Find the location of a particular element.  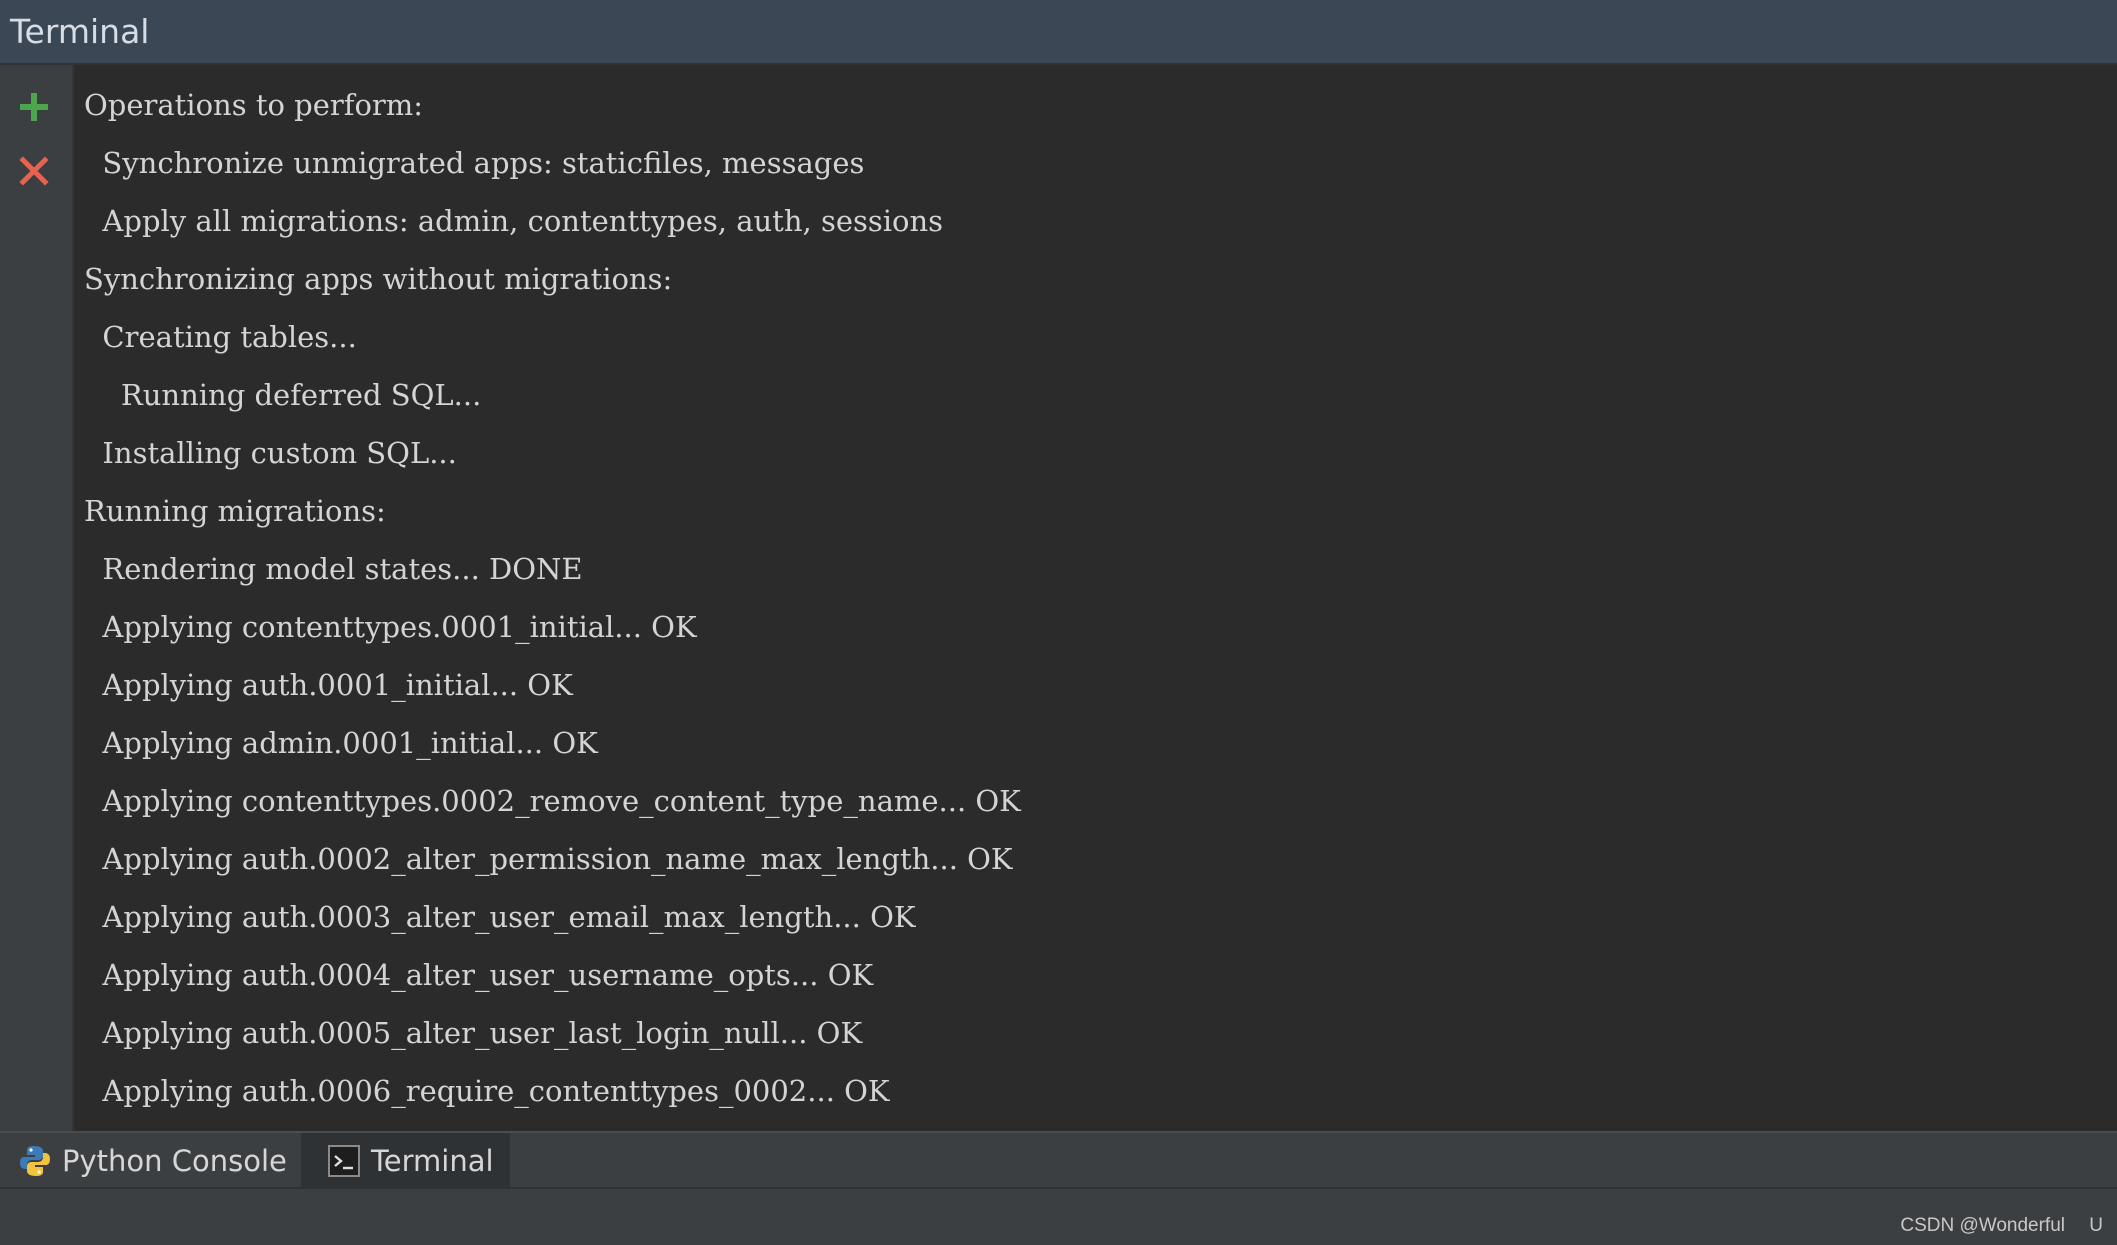

terminal-line: Applying contenttypes.0001_initial... OK is located at coordinates (390, 627).